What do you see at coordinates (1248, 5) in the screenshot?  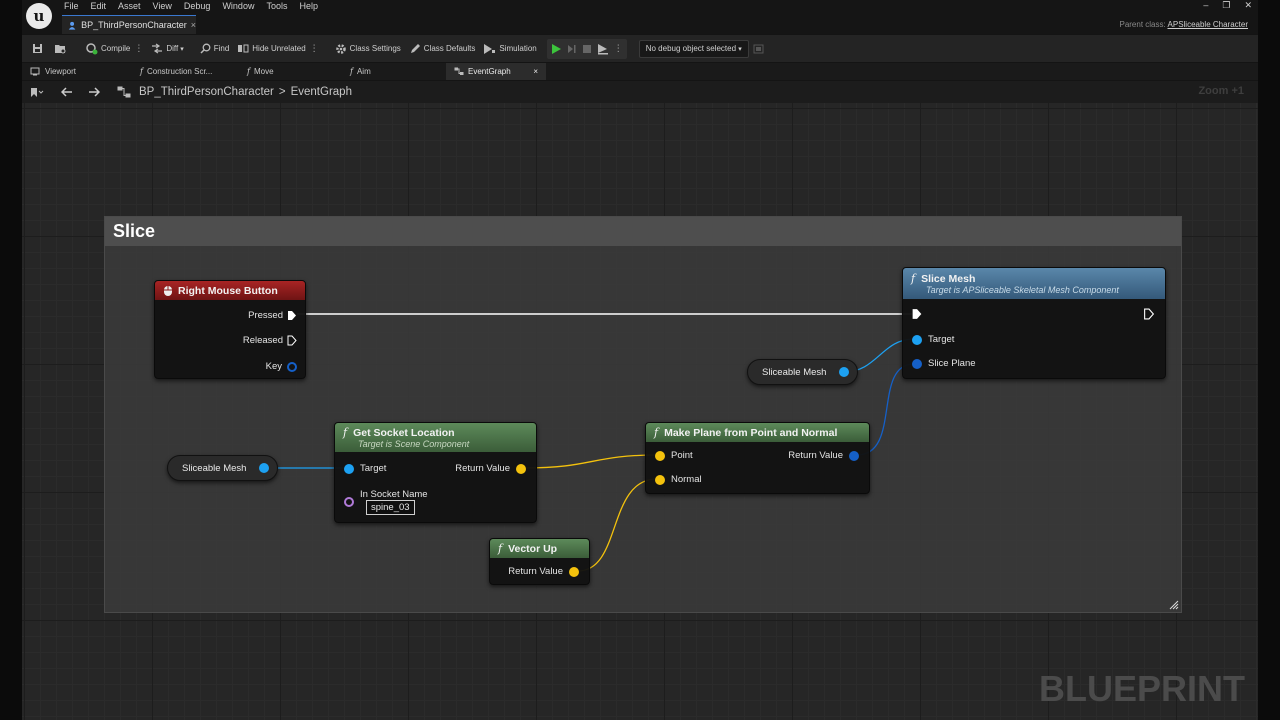 I see `close-window-icon: ✕` at bounding box center [1248, 5].